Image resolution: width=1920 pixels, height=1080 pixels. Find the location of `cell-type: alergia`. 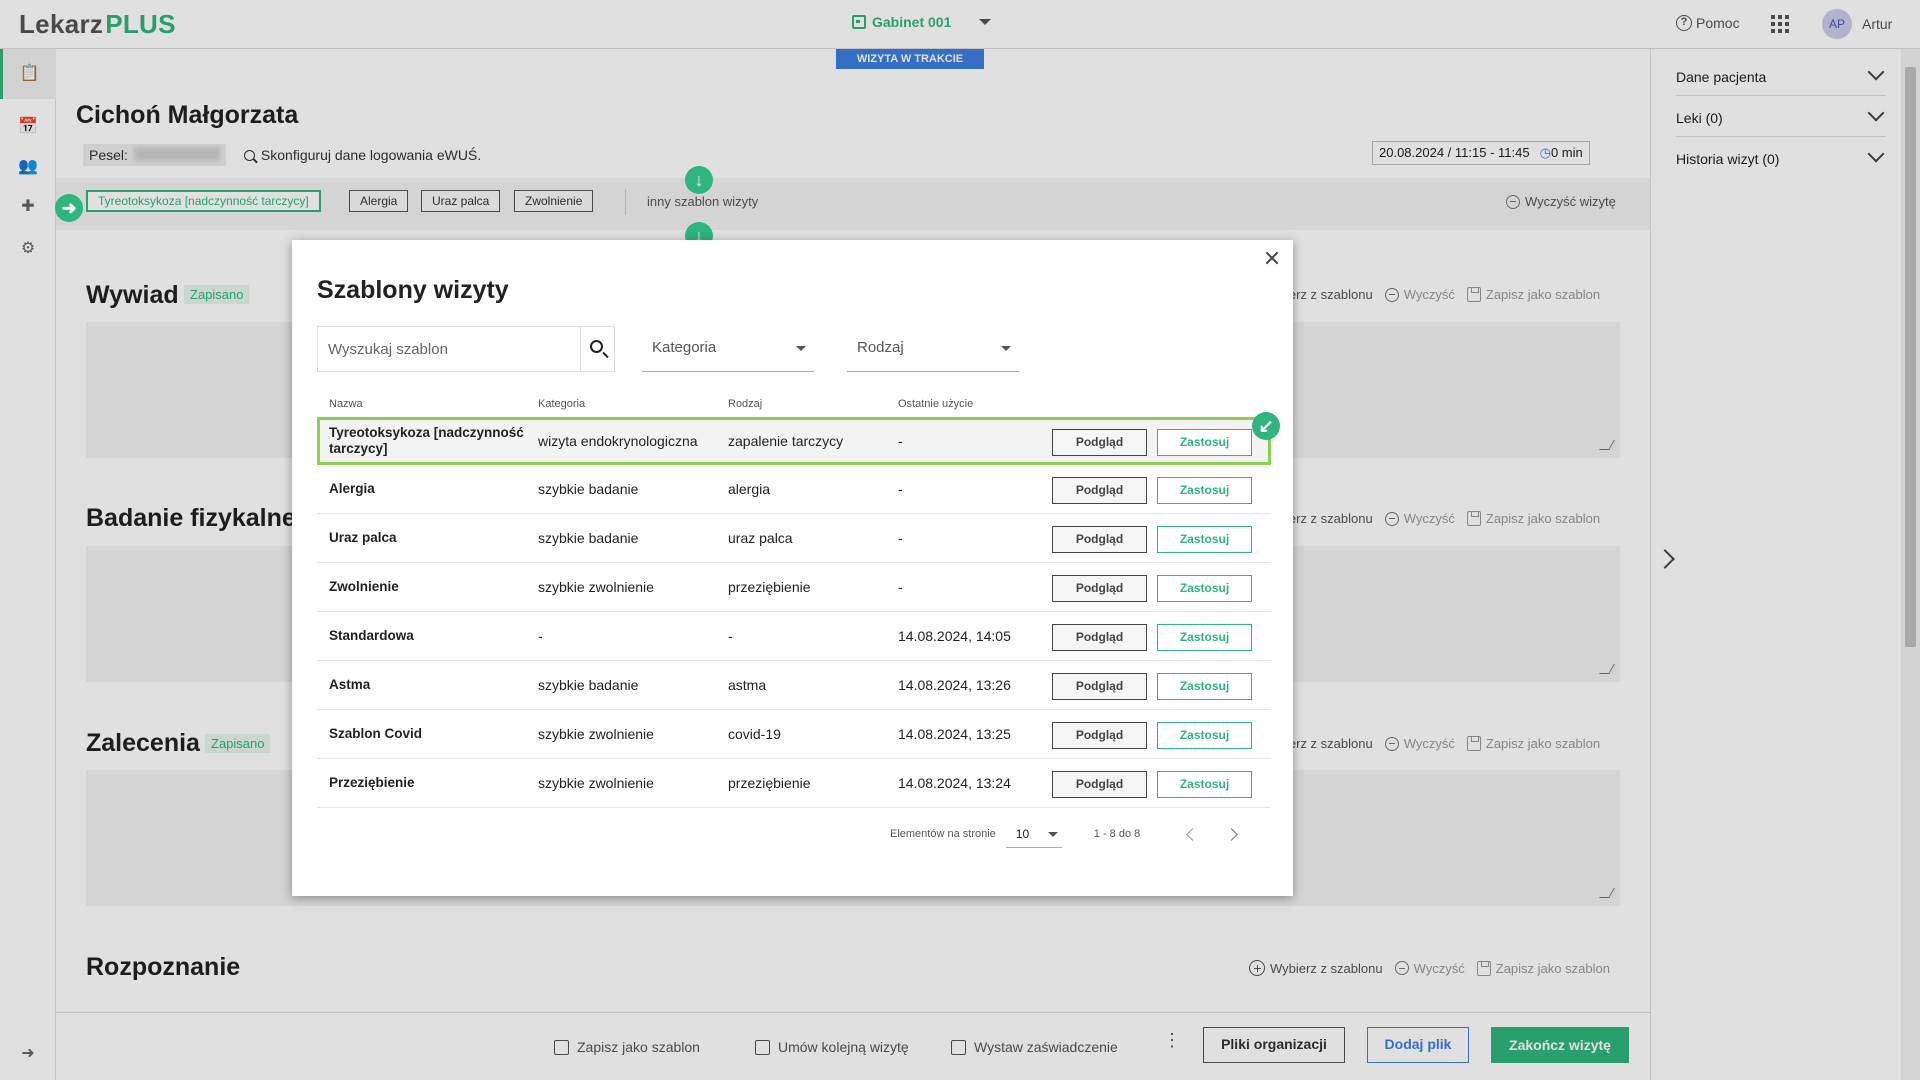

cell-type: alergia is located at coordinates (749, 489).